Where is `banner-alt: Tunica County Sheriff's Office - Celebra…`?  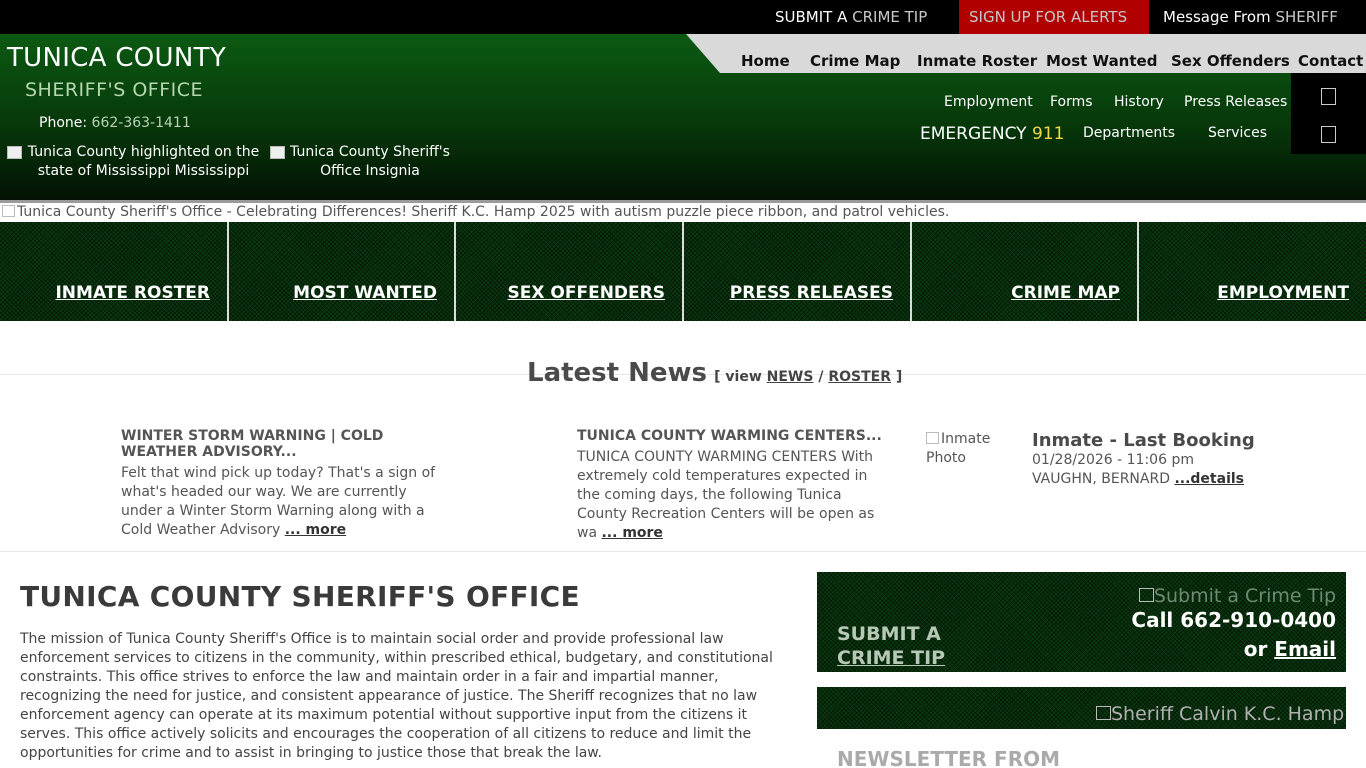
banner-alt: Tunica County Sheriff's Office - Celebra… is located at coordinates (483, 212).